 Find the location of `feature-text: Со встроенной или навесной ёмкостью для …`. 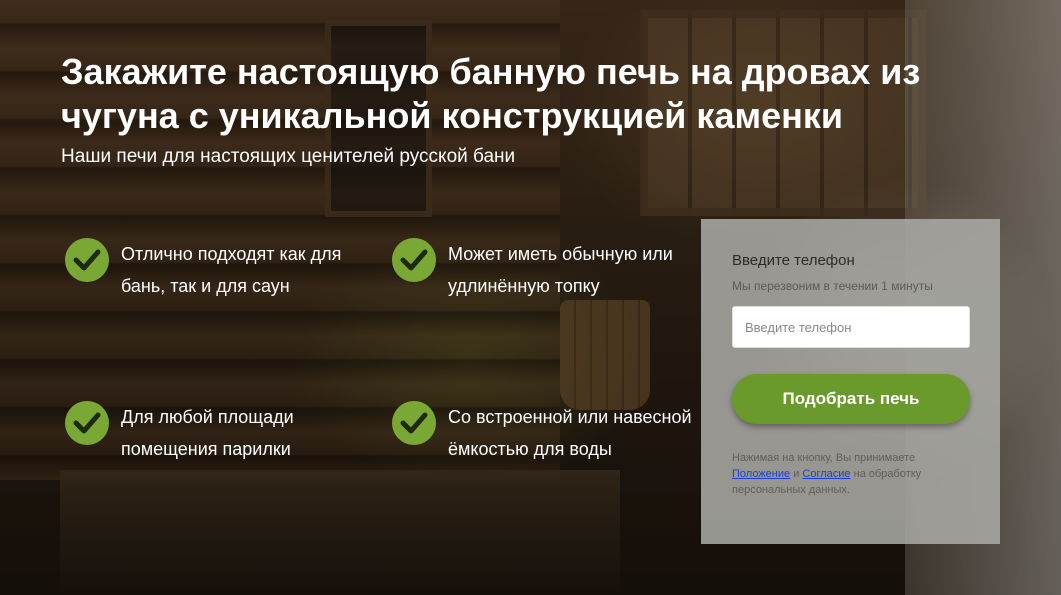

feature-text: Со встроенной или навесной ёмкостью для … is located at coordinates (570, 433).